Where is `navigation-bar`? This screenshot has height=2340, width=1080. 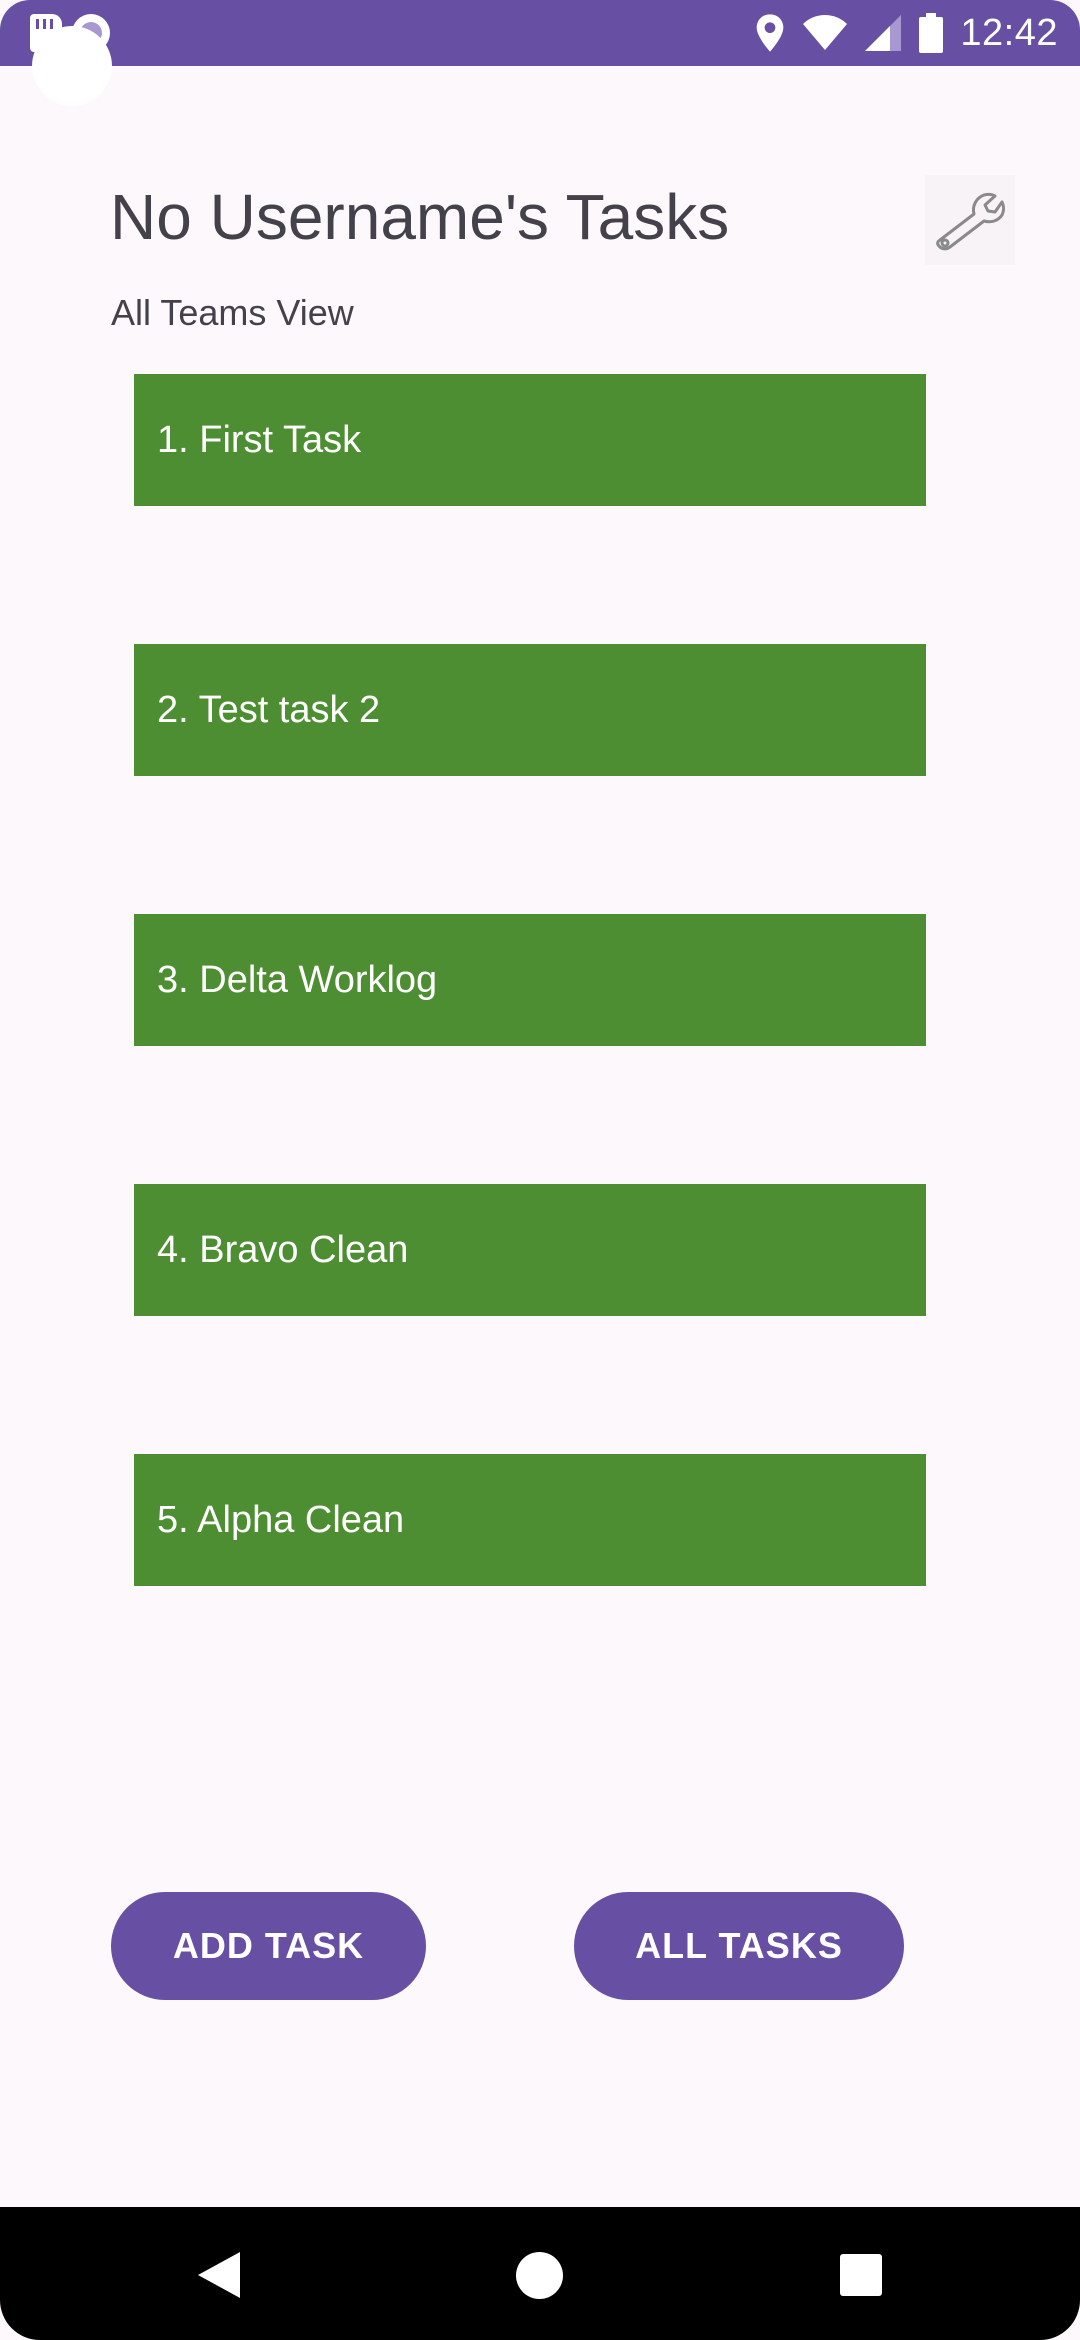 navigation-bar is located at coordinates (540, 2273).